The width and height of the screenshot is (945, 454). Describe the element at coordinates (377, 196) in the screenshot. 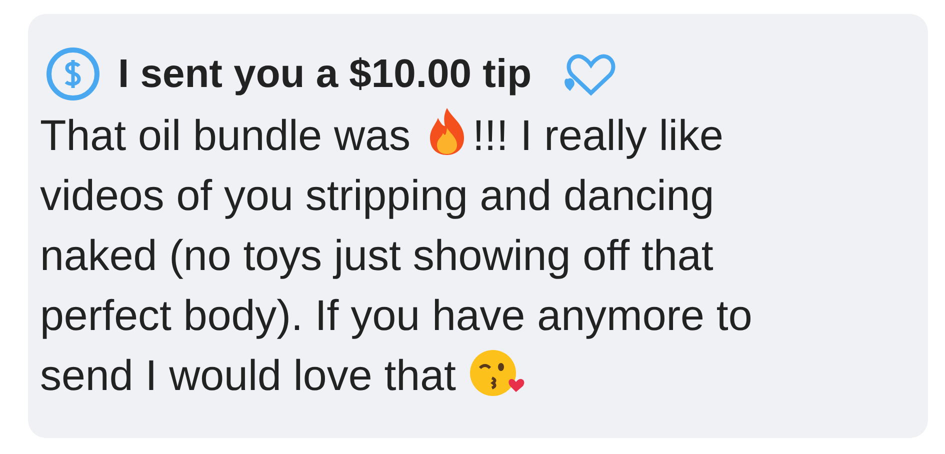

I see `message-text: videos of you stripping and dancing` at that location.